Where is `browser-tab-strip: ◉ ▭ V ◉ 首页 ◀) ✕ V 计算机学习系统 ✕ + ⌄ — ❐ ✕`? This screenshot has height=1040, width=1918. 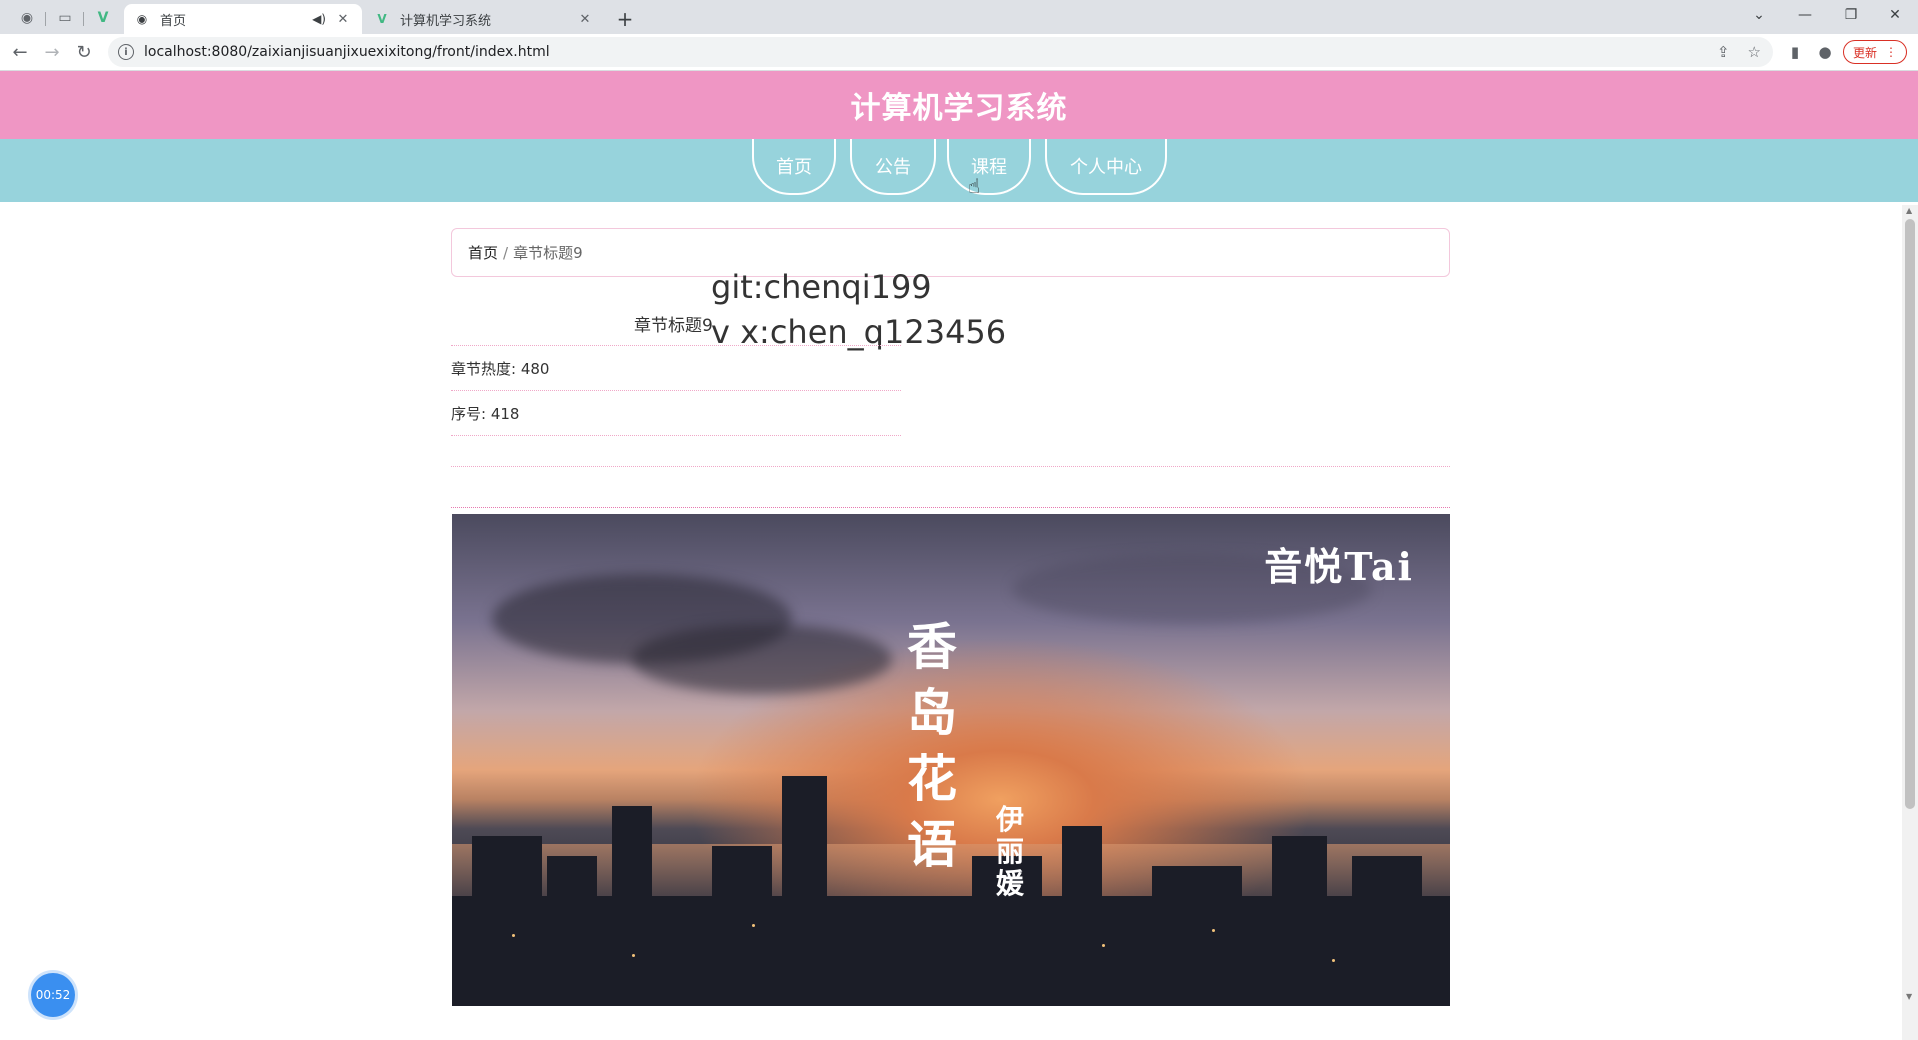
browser-tab-strip: ◉ ▭ V ◉ 首页 ◀) ✕ V 计算机学习系统 ✕ + ⌄ — ❐ ✕ is located at coordinates (959, 17).